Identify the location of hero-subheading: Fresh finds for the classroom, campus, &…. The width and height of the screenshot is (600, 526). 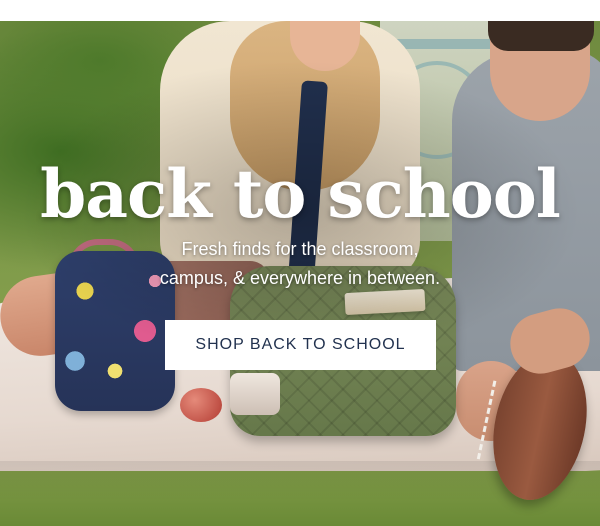
(300, 264).